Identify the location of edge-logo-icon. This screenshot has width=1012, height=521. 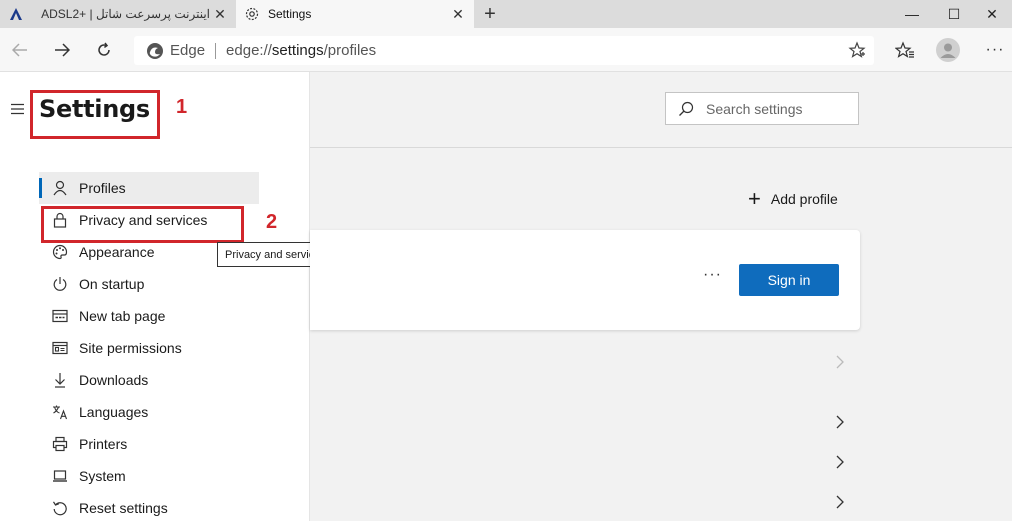
(155, 51).